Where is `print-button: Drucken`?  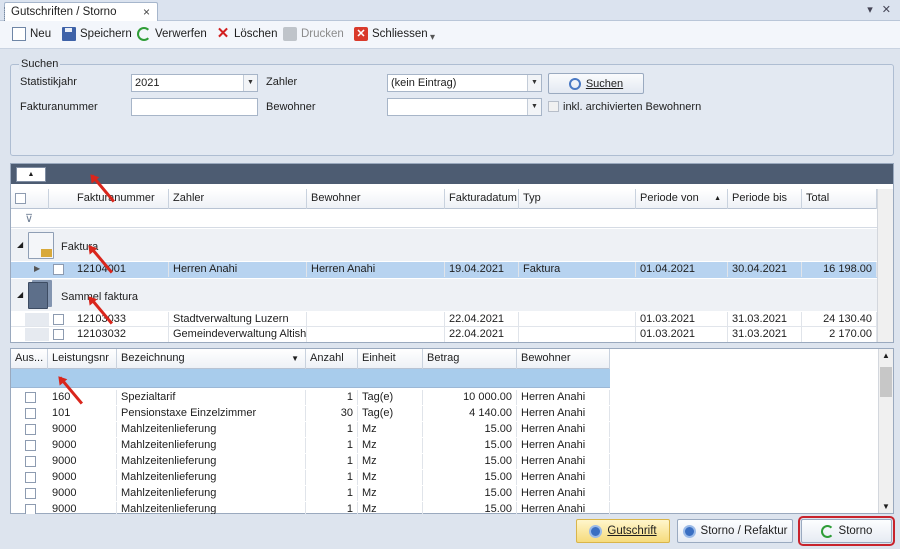
print-button: Drucken is located at coordinates (313, 34).